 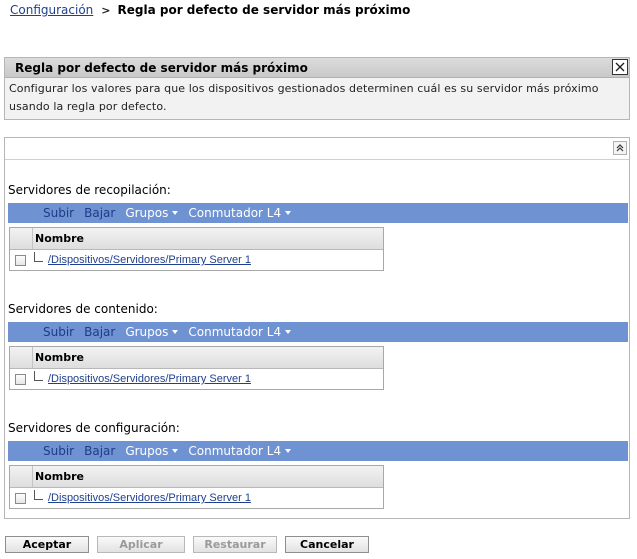 I want to click on accept-button: Aceptar, so click(x=47, y=544).